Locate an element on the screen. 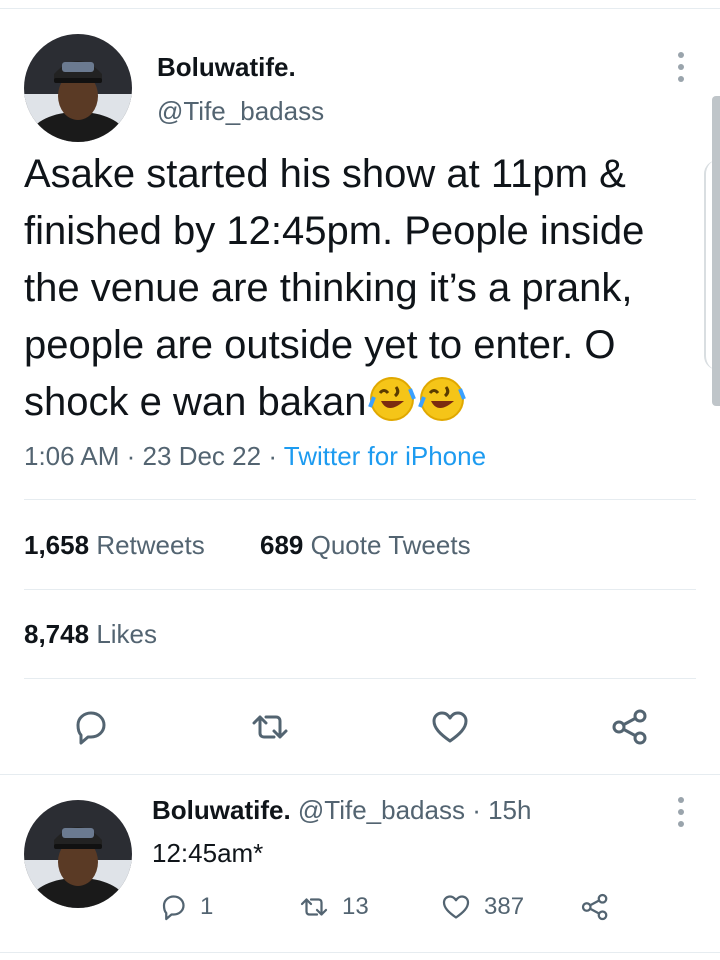  tweet-time: 1:06 AM is located at coordinates (71, 456).